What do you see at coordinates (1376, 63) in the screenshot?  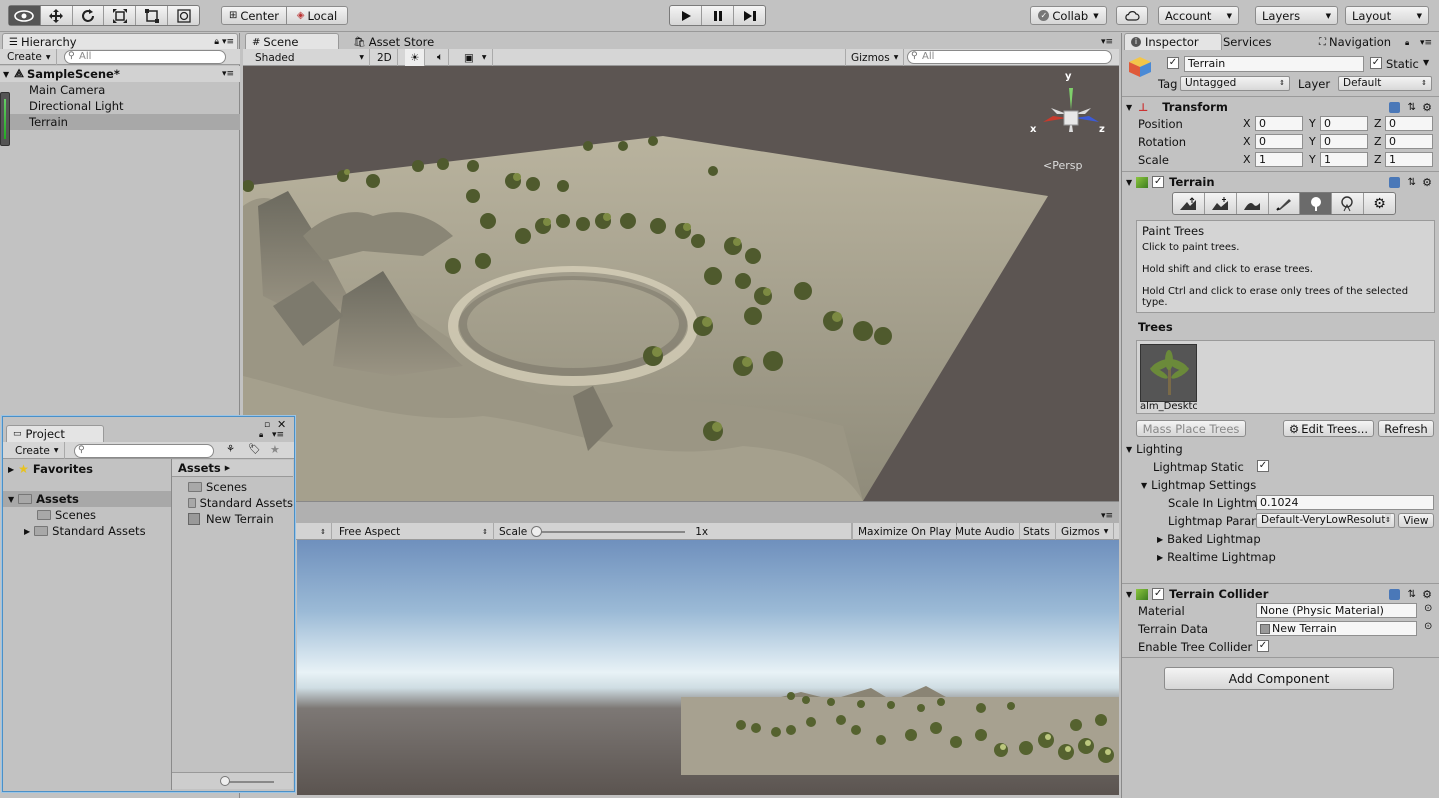 I see `static-checkbox: ✓` at bounding box center [1376, 63].